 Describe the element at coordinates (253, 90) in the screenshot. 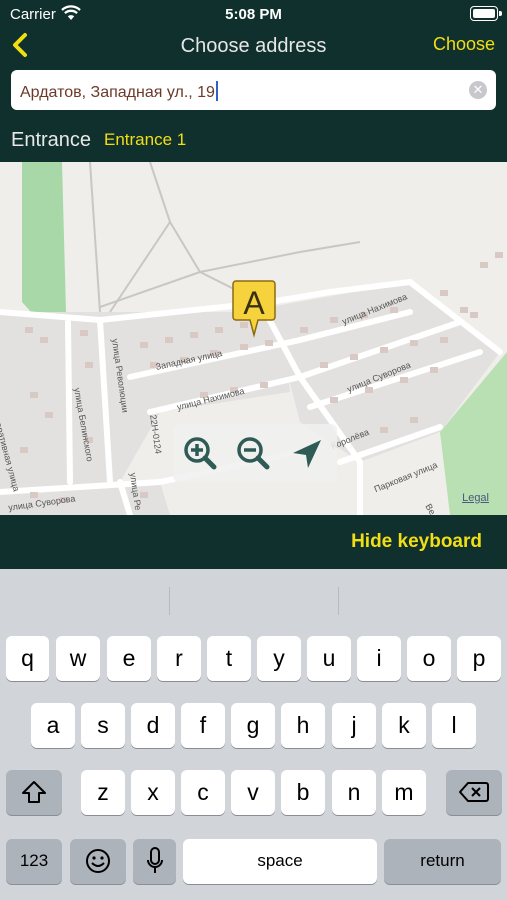

I see `address-input: Ардатов, Западная ул., 19 ✕` at that location.